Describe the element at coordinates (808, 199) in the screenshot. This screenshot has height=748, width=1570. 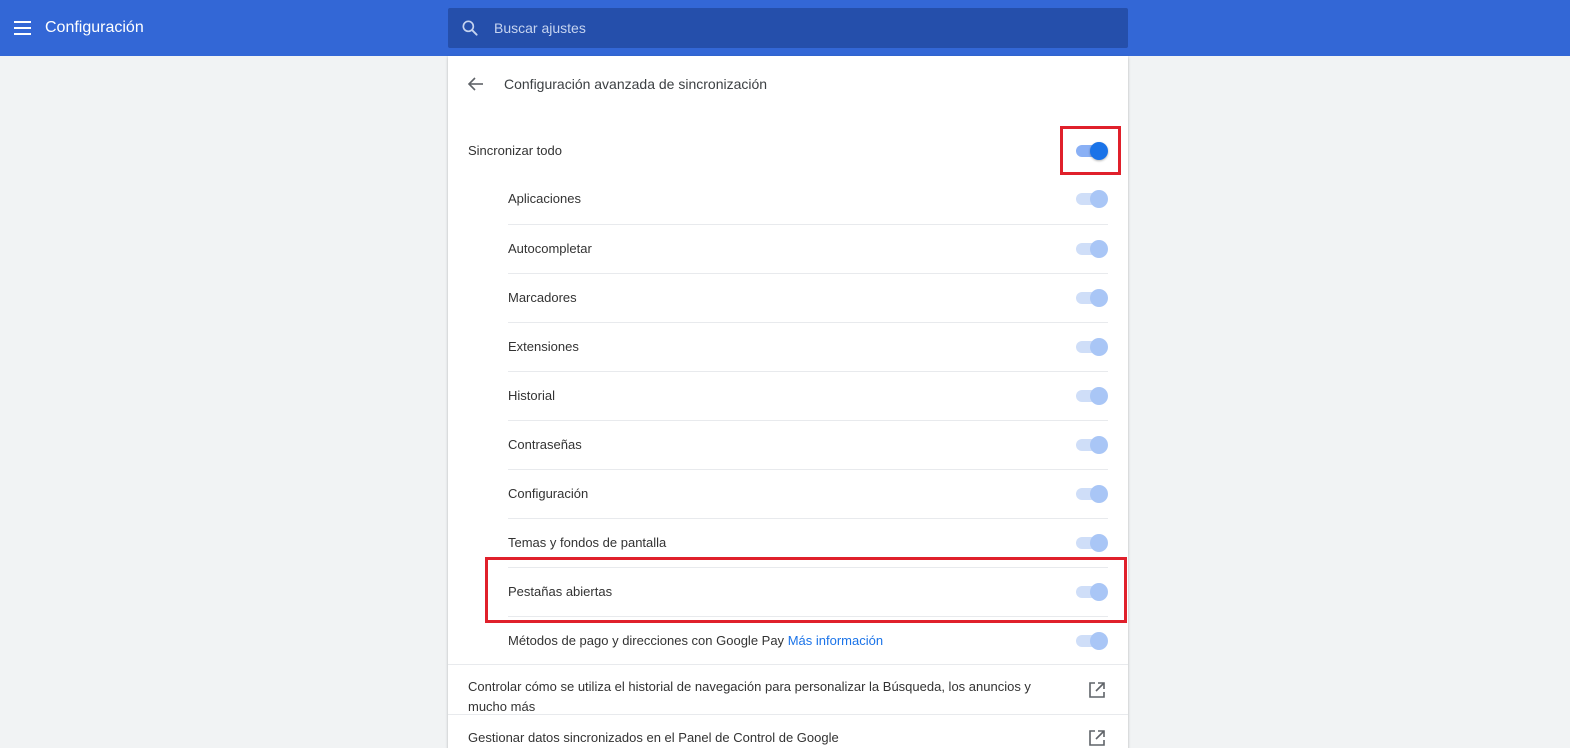
I see `sync-item-apps: Aplicaciones` at that location.